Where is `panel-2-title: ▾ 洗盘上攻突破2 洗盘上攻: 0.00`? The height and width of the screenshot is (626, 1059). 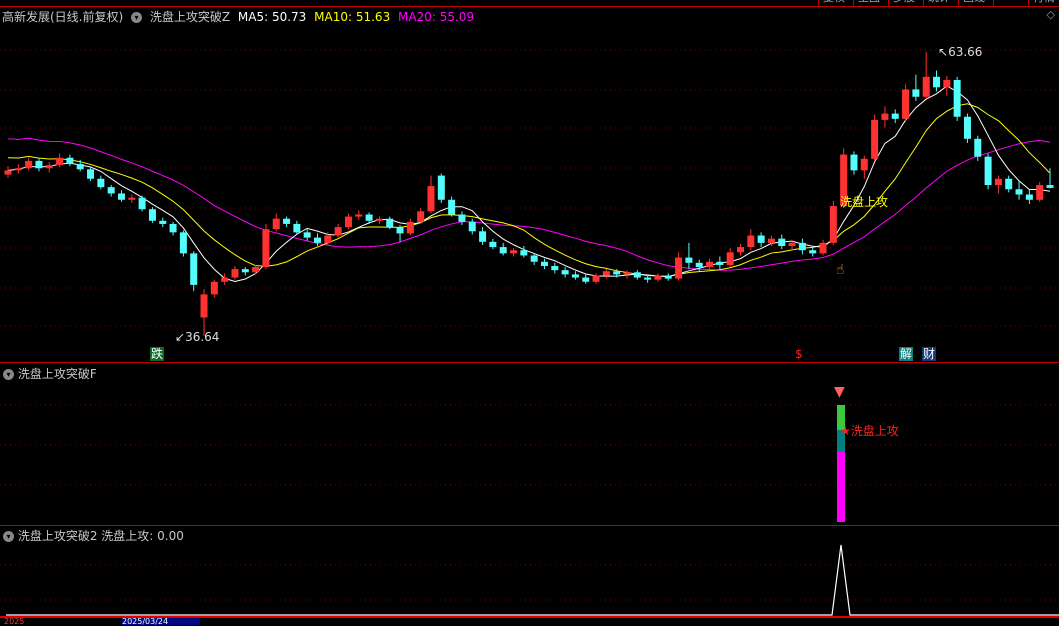
panel-2-title: ▾ 洗盘上攻突破2 洗盘上攻: 0.00 is located at coordinates (93, 535).